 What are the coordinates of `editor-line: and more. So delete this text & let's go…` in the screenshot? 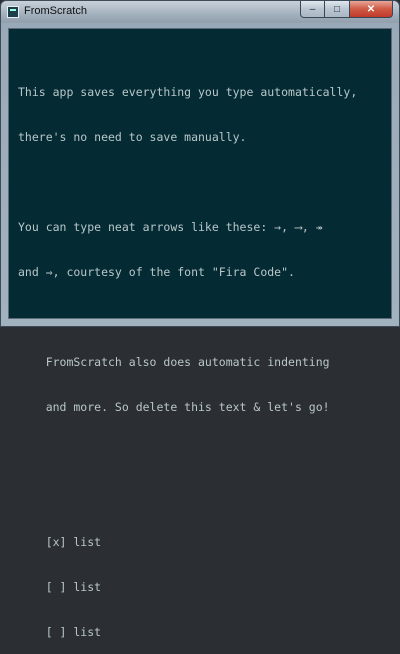 It's located at (174, 407).